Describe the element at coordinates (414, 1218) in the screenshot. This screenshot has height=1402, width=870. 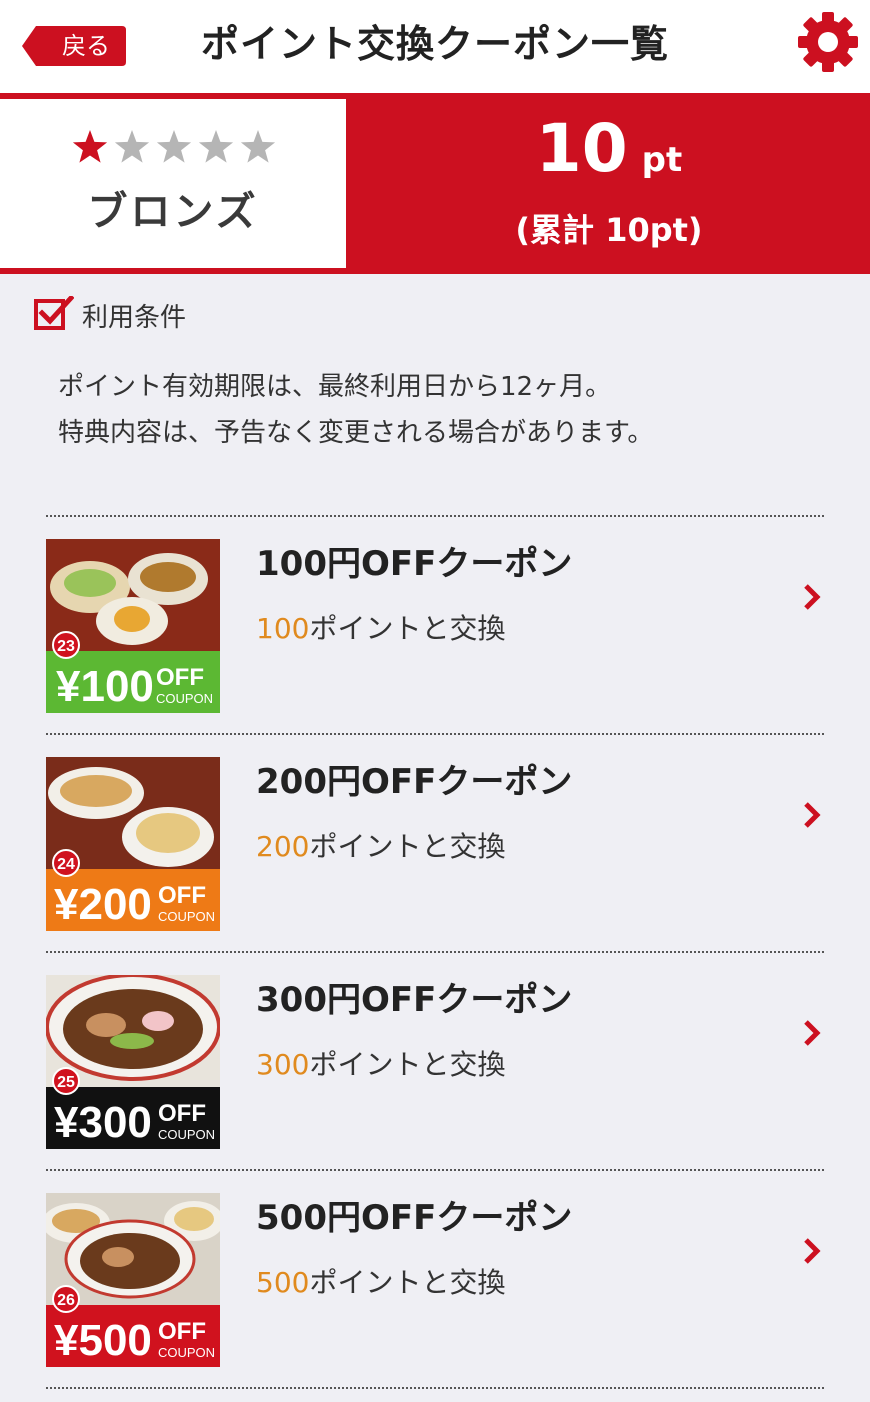
I see `coupon-title: 500円OFFクーポン` at that location.